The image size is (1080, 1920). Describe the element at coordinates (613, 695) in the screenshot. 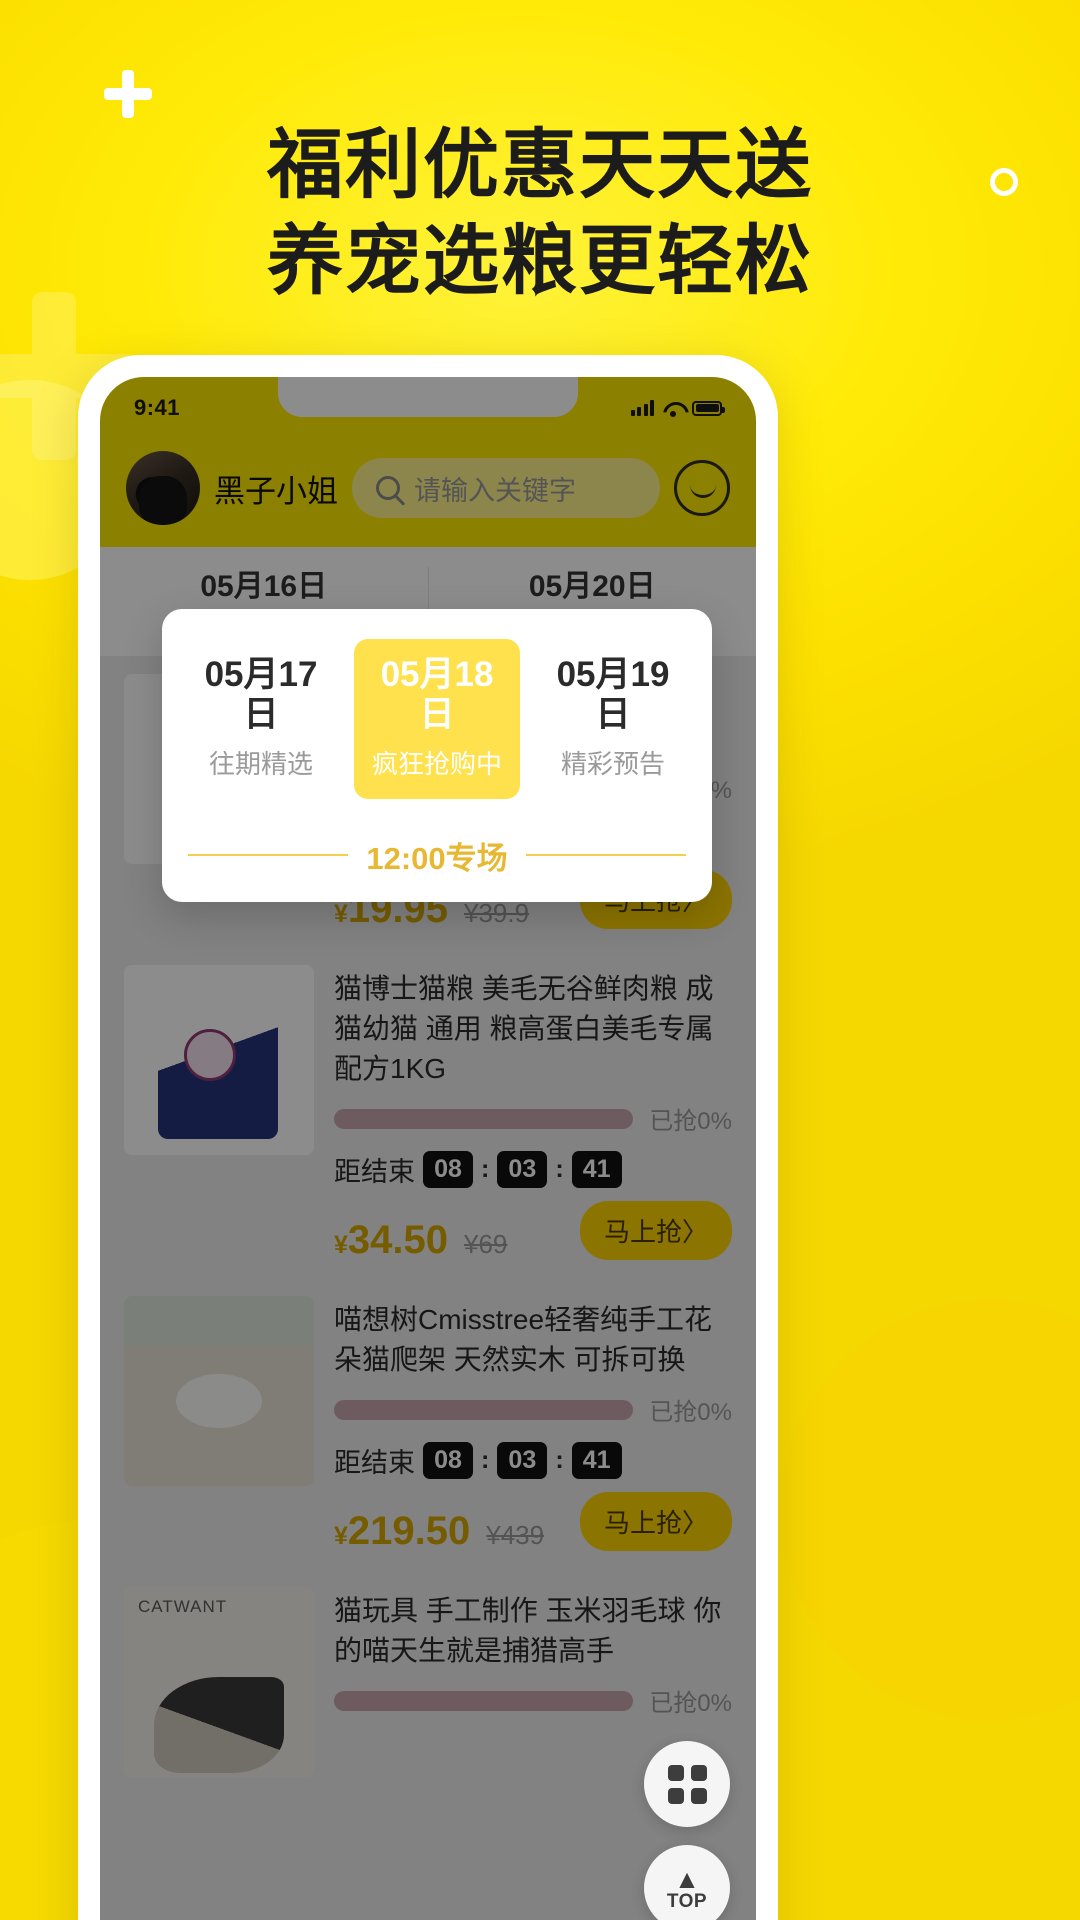

I see `date-tab-date: 05月19日` at that location.